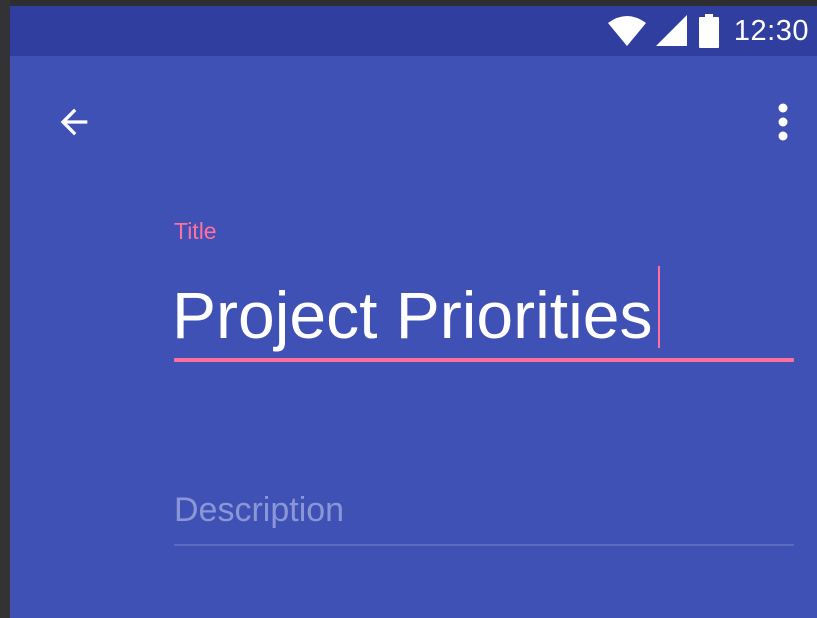  What do you see at coordinates (659, 307) in the screenshot?
I see `text-caret` at bounding box center [659, 307].